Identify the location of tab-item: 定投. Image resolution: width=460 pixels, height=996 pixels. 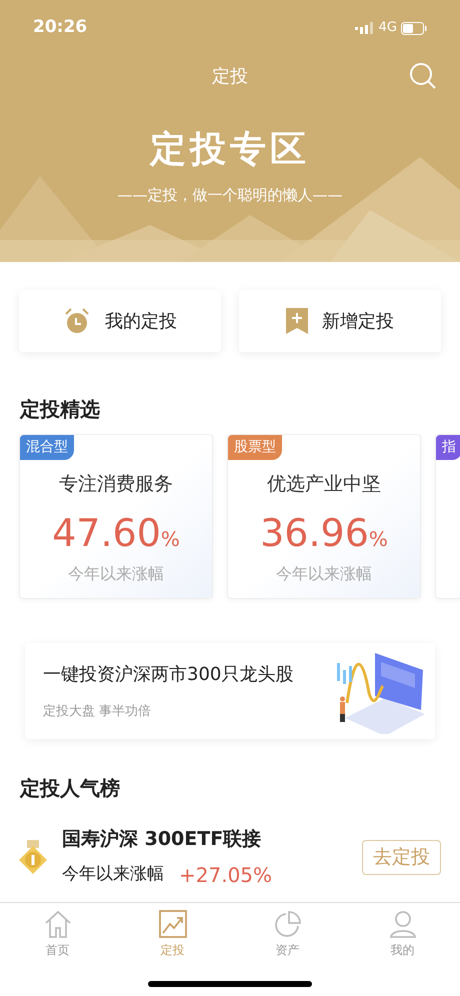
(172, 931).